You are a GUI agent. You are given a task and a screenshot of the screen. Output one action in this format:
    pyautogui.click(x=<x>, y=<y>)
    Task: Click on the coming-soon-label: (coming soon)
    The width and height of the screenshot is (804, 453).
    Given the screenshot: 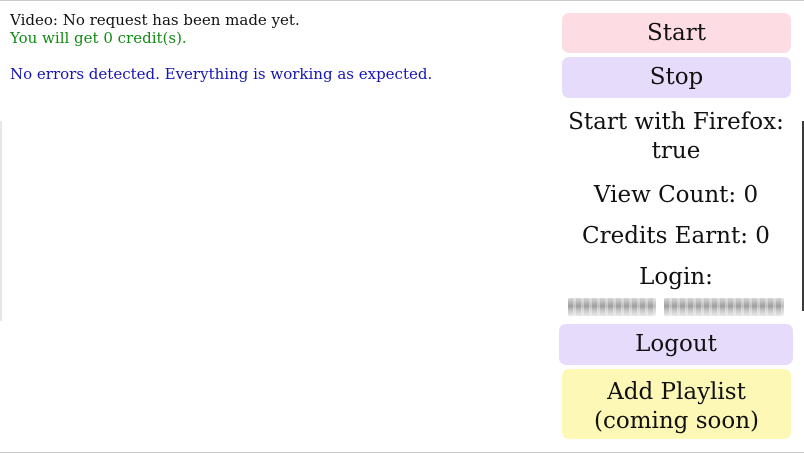 What is the action you would take?
    pyautogui.click(x=676, y=420)
    